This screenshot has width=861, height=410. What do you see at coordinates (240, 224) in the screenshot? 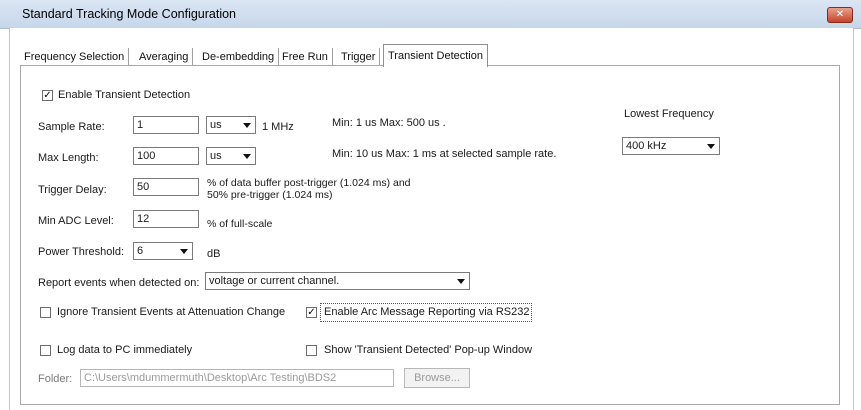
I see `min-adc-note: % of full-scale` at bounding box center [240, 224].